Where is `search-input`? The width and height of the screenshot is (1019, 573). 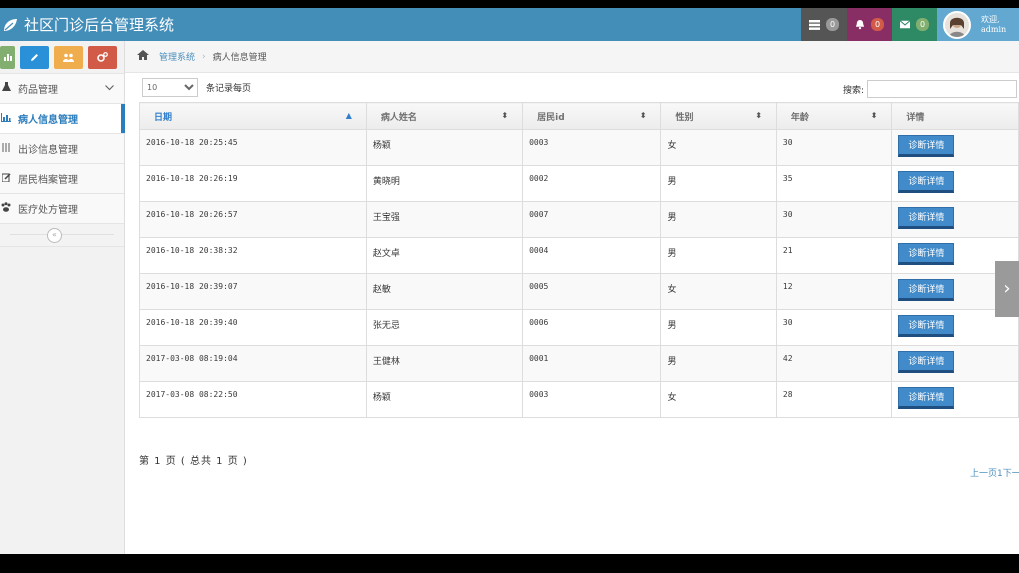
search-input is located at coordinates (942, 89).